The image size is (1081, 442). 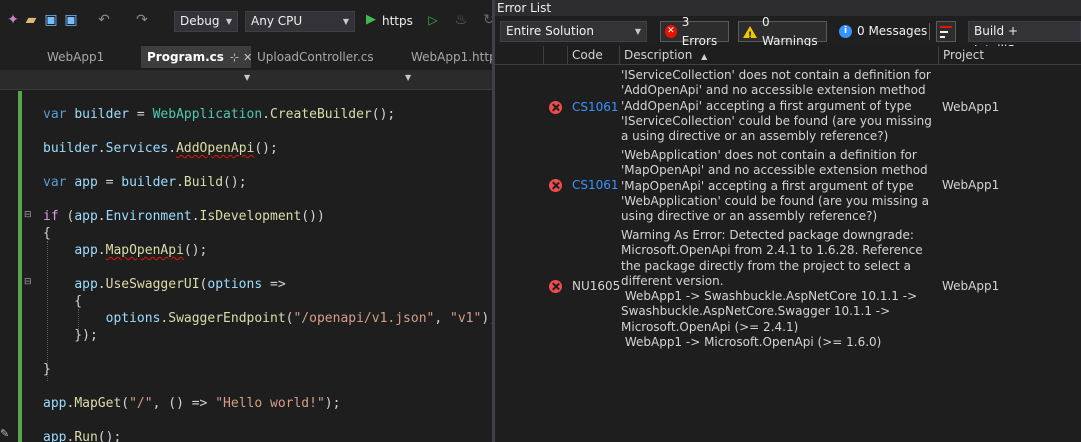 I want to click on tab-webapp1-http: WebApp1.http, so click(x=448, y=57).